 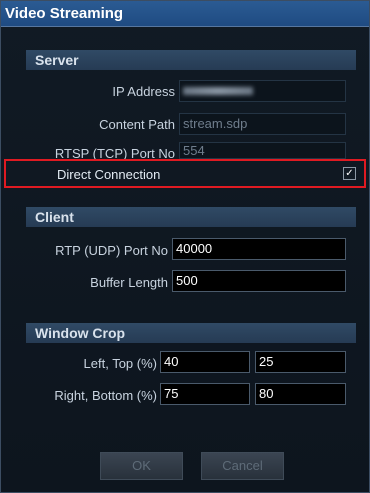 I want to click on content-path-label: Content Path, so click(x=137, y=124).